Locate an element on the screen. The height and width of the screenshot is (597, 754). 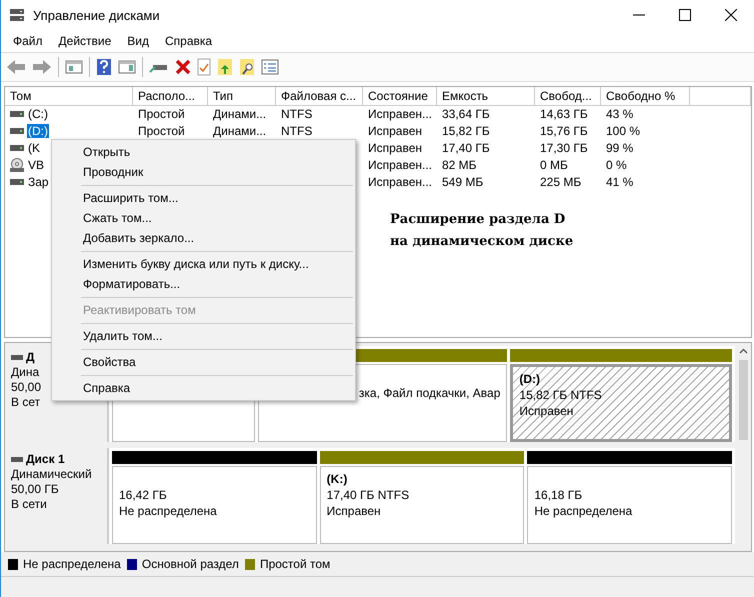
partition-info: зка, Файл подкачки, Авар is located at coordinates (429, 393).